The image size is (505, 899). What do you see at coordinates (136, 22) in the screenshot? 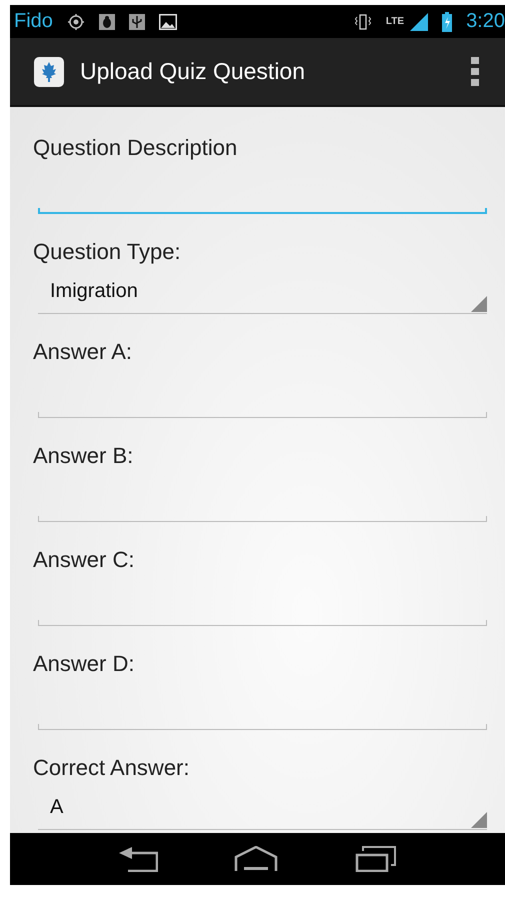
I see `usb-icon` at bounding box center [136, 22].